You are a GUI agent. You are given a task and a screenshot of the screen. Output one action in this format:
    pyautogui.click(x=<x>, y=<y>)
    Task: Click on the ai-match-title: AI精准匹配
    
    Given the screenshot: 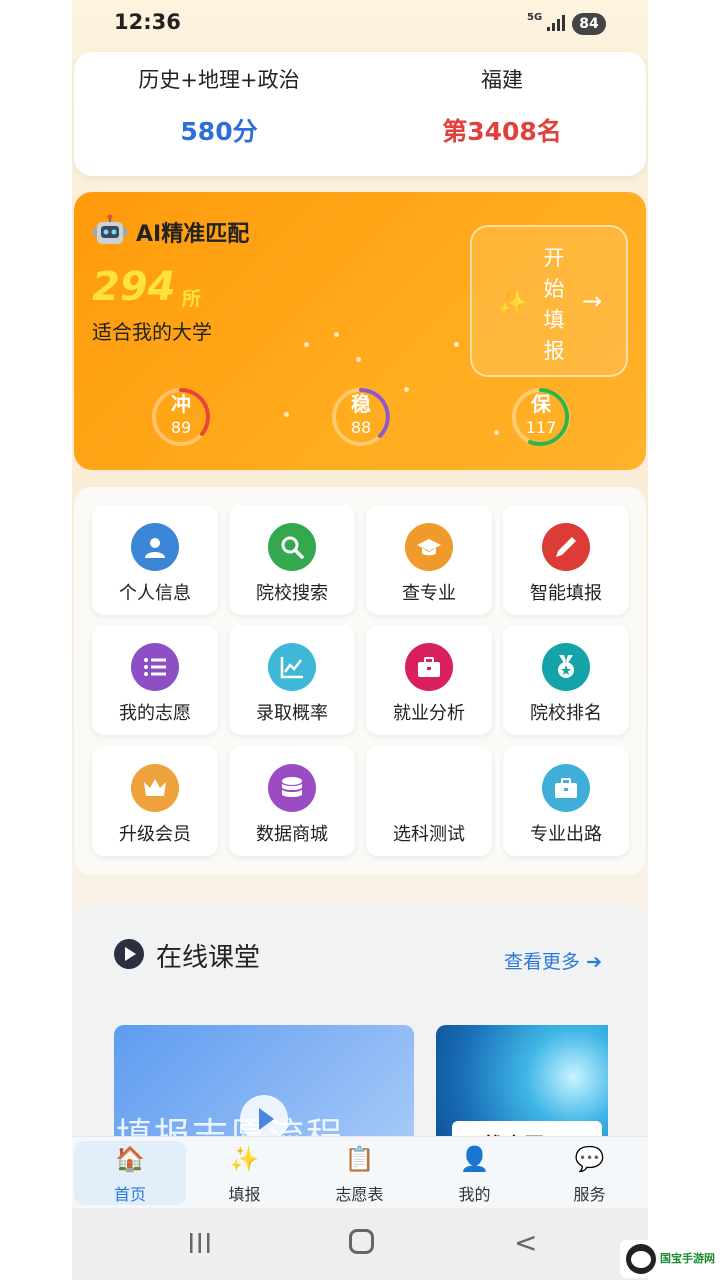 What is the action you would take?
    pyautogui.click(x=193, y=234)
    